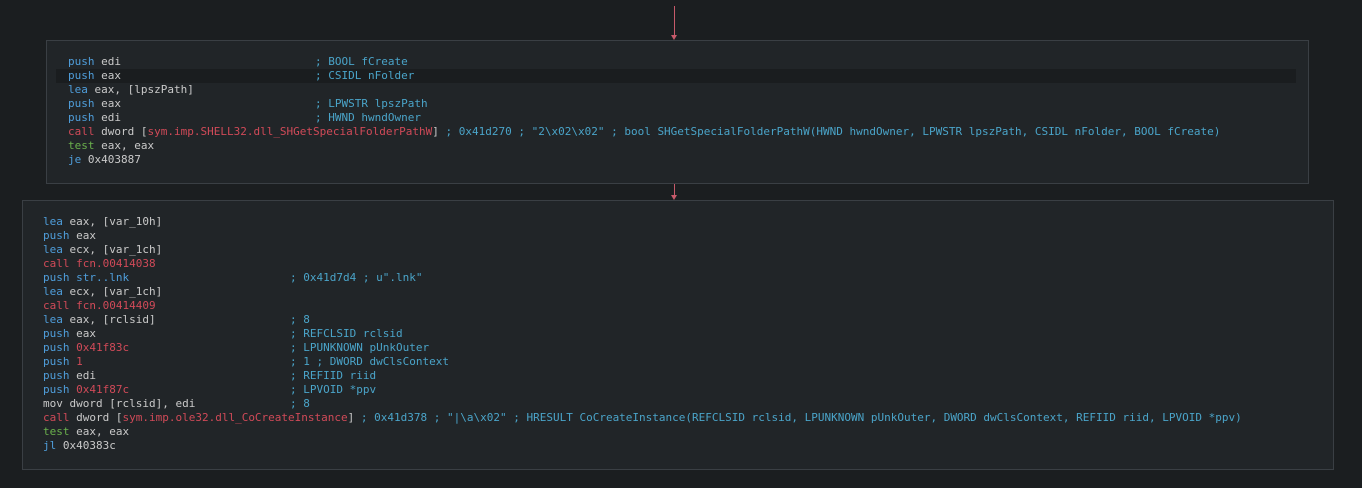 This screenshot has height=488, width=1362. I want to click on asm-line-call: call fcn.00414409, so click(99, 306).